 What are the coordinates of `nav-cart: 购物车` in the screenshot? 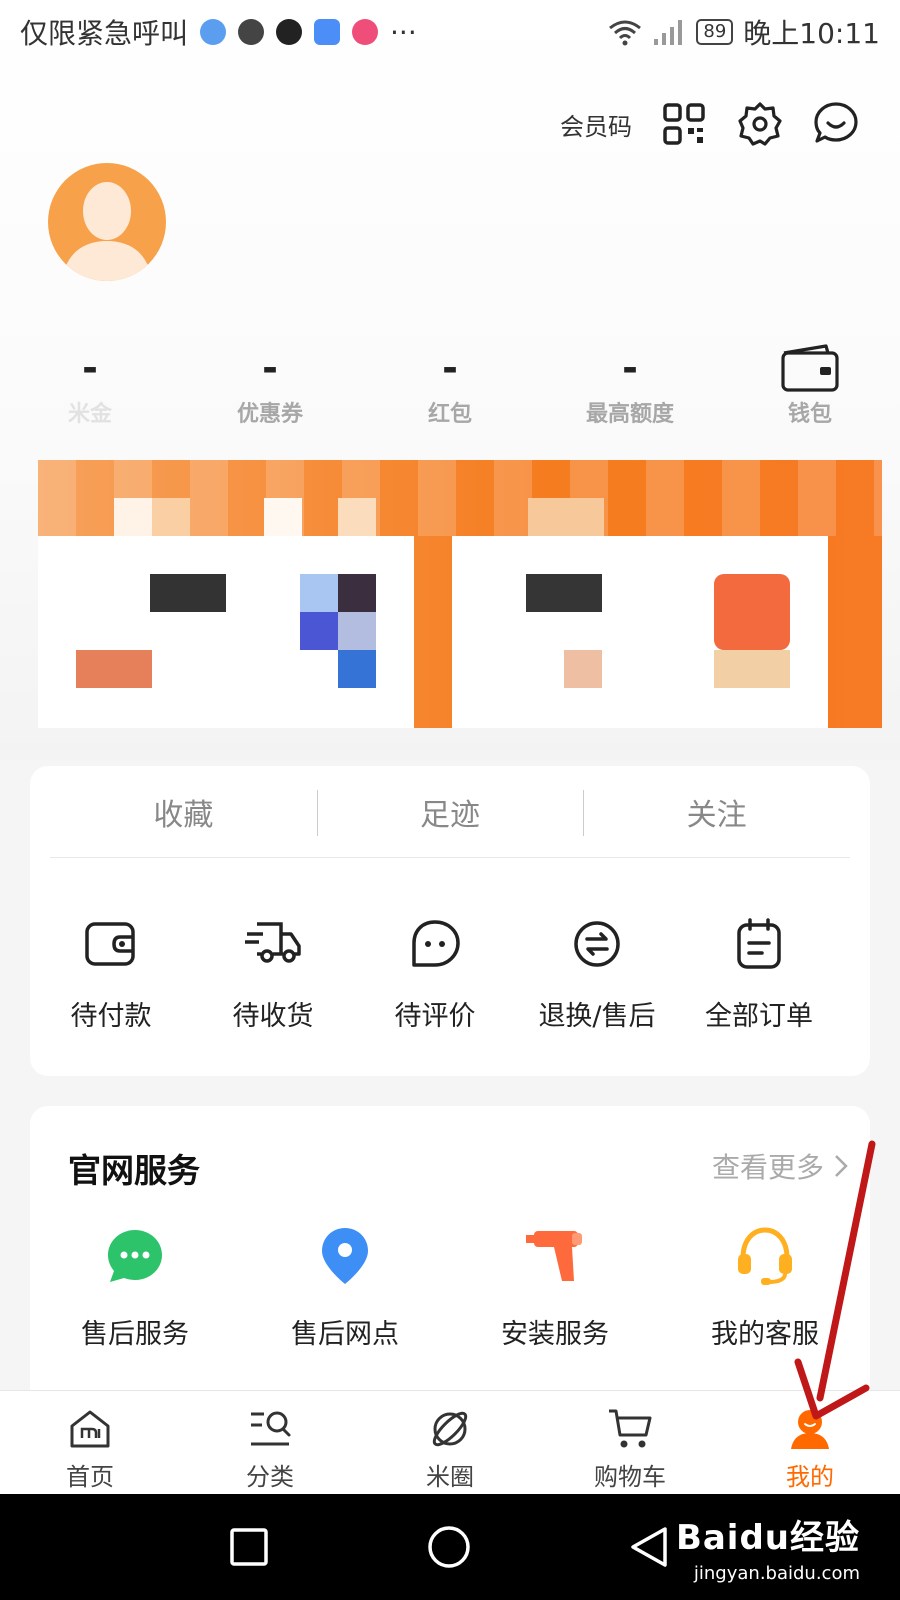 It's located at (630, 1442).